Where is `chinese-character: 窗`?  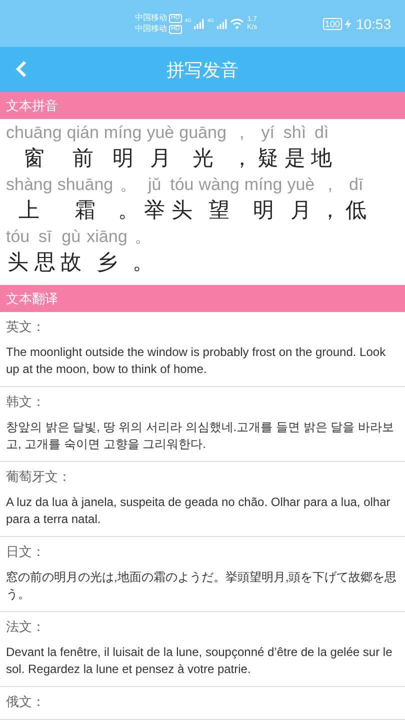
chinese-character: 窗 is located at coordinates (33, 159).